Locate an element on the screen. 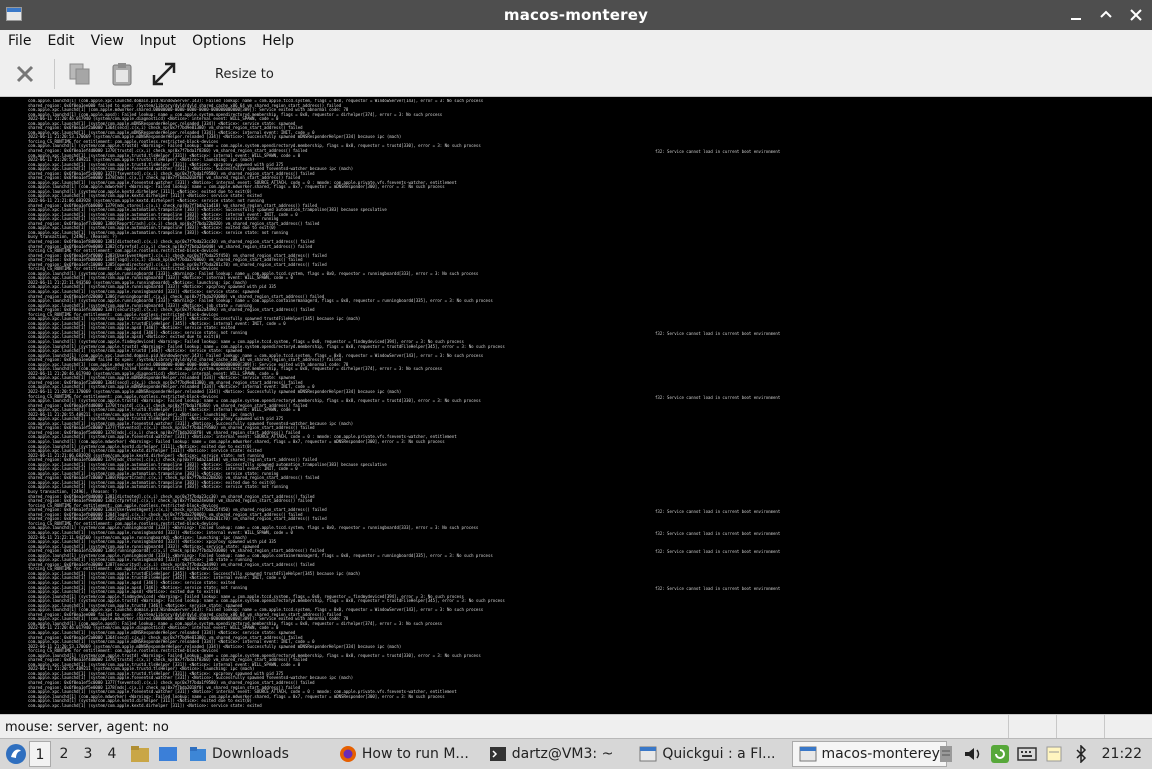 The image size is (1152, 769). start-menu-icon is located at coordinates (16, 754).